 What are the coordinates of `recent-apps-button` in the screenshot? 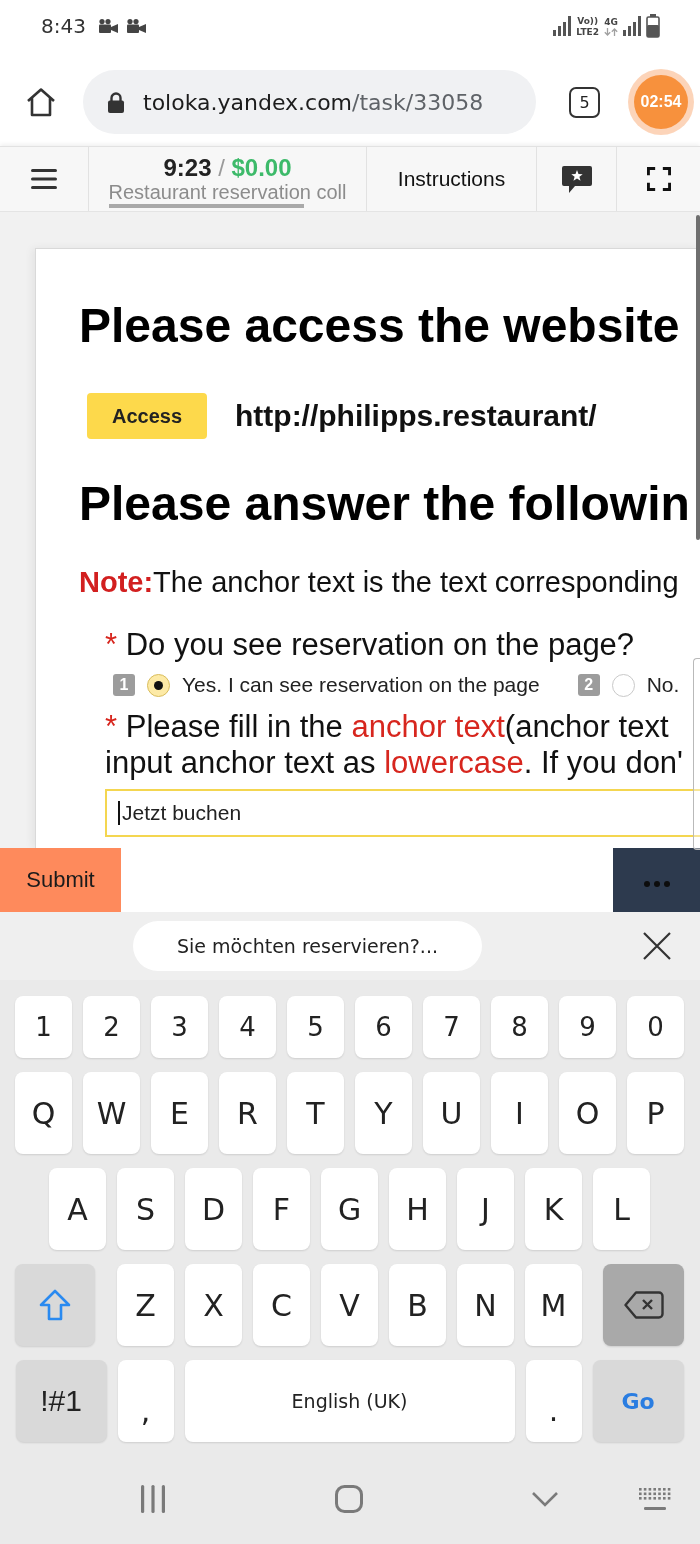 It's located at (153, 1499).